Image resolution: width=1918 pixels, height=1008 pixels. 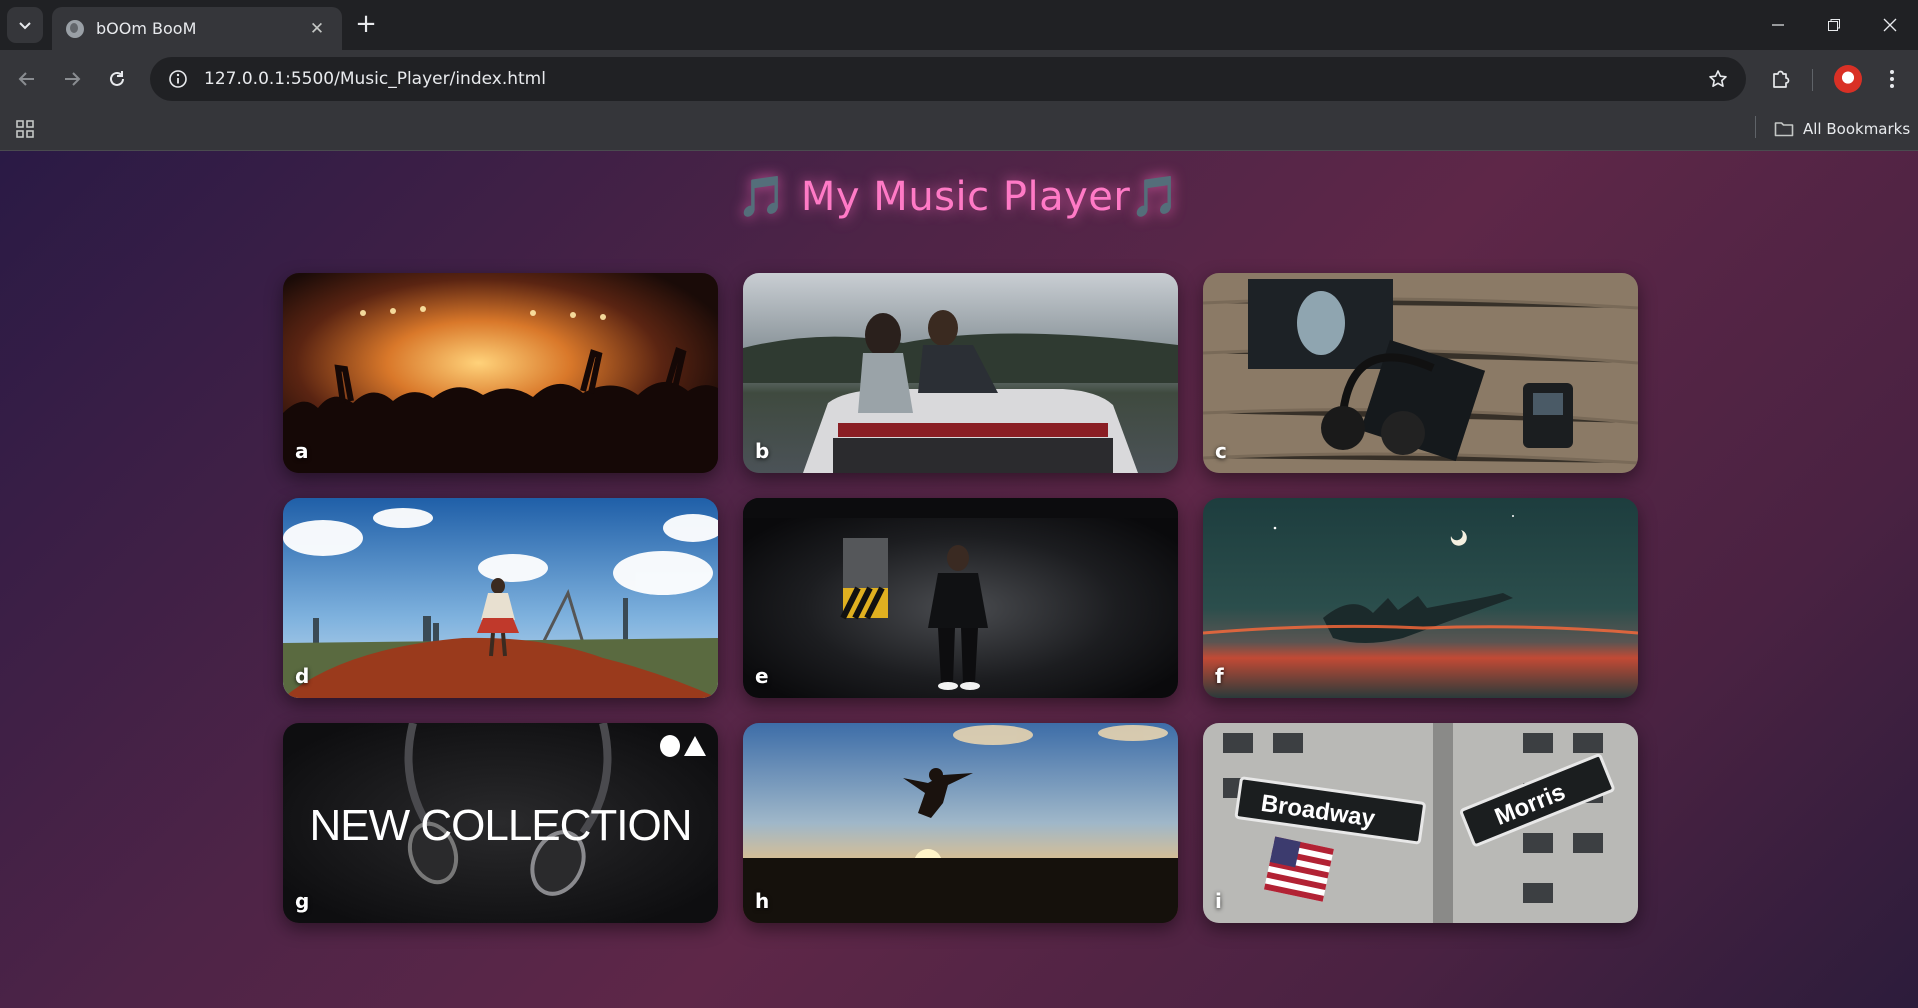 I want to click on playlist-card-e: e, so click(x=960, y=598).